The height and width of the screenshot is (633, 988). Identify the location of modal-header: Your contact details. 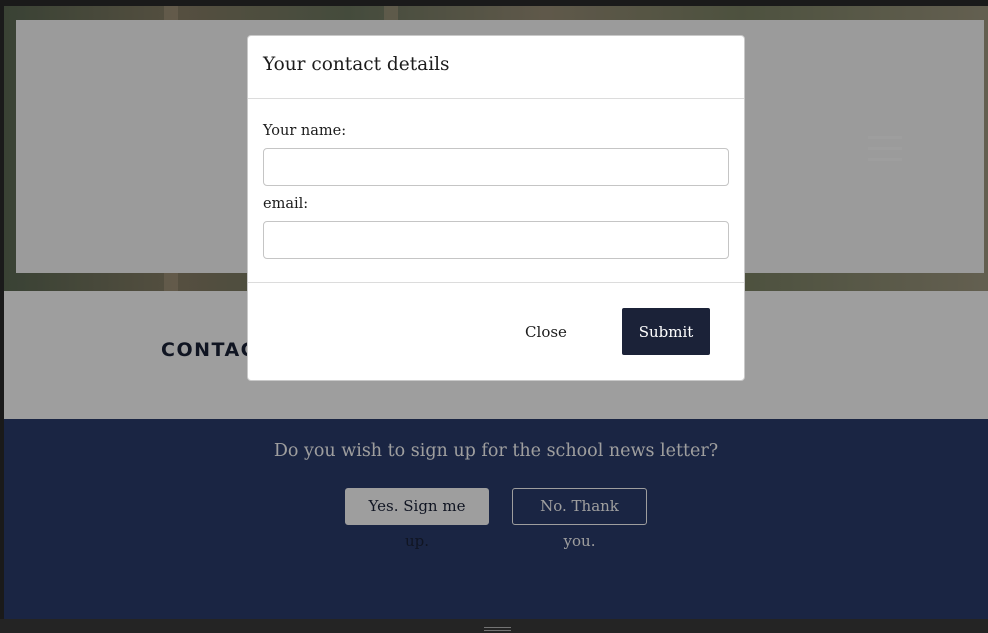
(496, 67).